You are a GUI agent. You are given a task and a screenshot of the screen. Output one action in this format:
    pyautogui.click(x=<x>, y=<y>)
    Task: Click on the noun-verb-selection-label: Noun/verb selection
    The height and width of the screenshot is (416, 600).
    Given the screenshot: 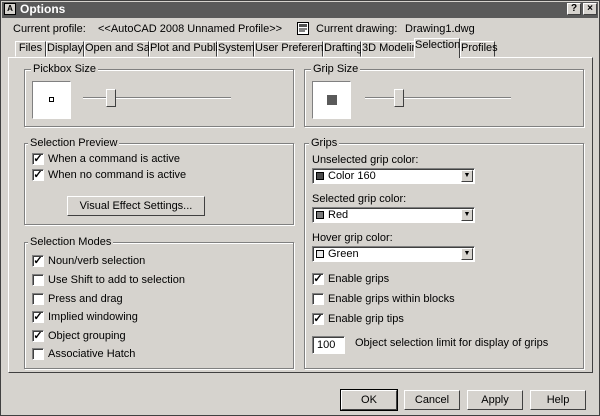 What is the action you would take?
    pyautogui.click(x=97, y=261)
    